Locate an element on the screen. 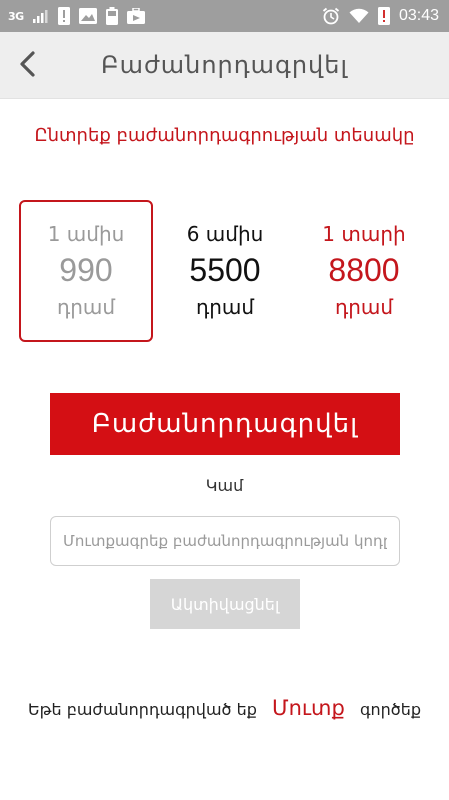  sim-alert-icon is located at coordinates (383, 16).